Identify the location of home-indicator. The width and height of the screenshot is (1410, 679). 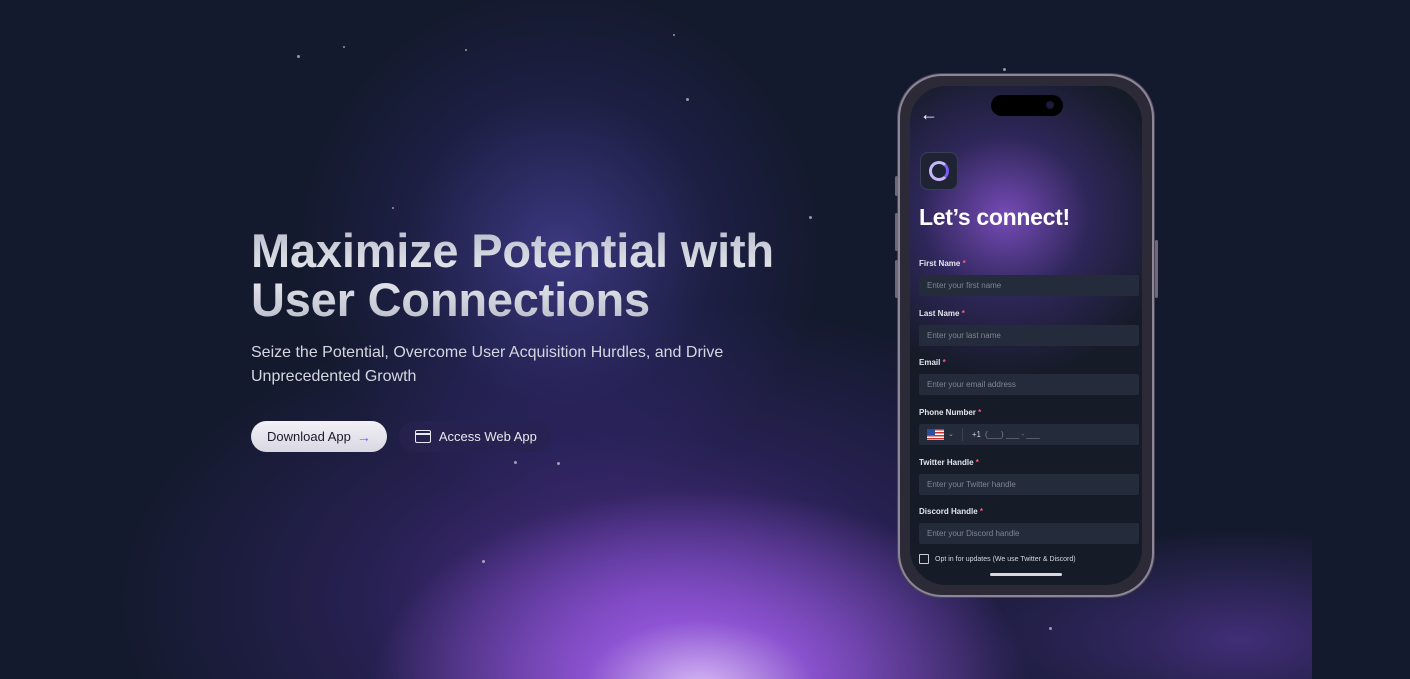
(1026, 574).